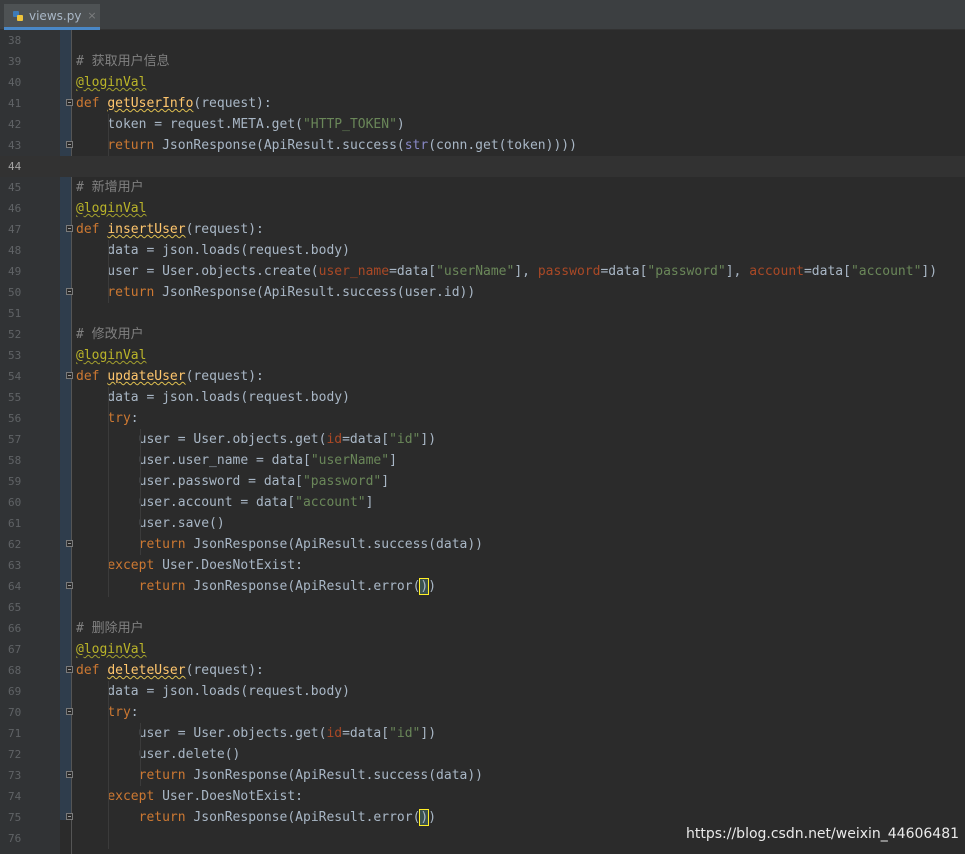  What do you see at coordinates (15, 61) in the screenshot?
I see `line-number: 39` at bounding box center [15, 61].